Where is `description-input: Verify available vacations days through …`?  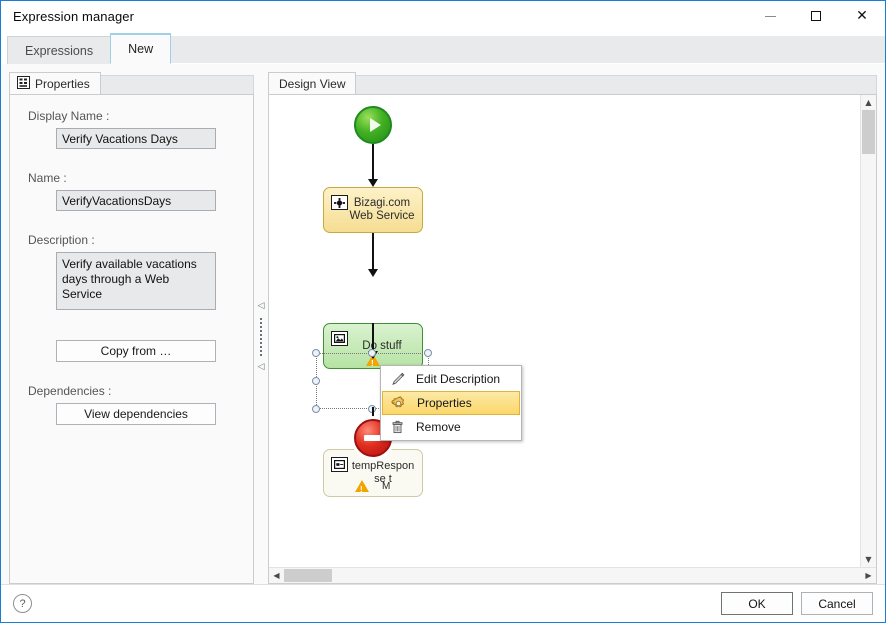
description-input: Verify available vacations days through … is located at coordinates (136, 281).